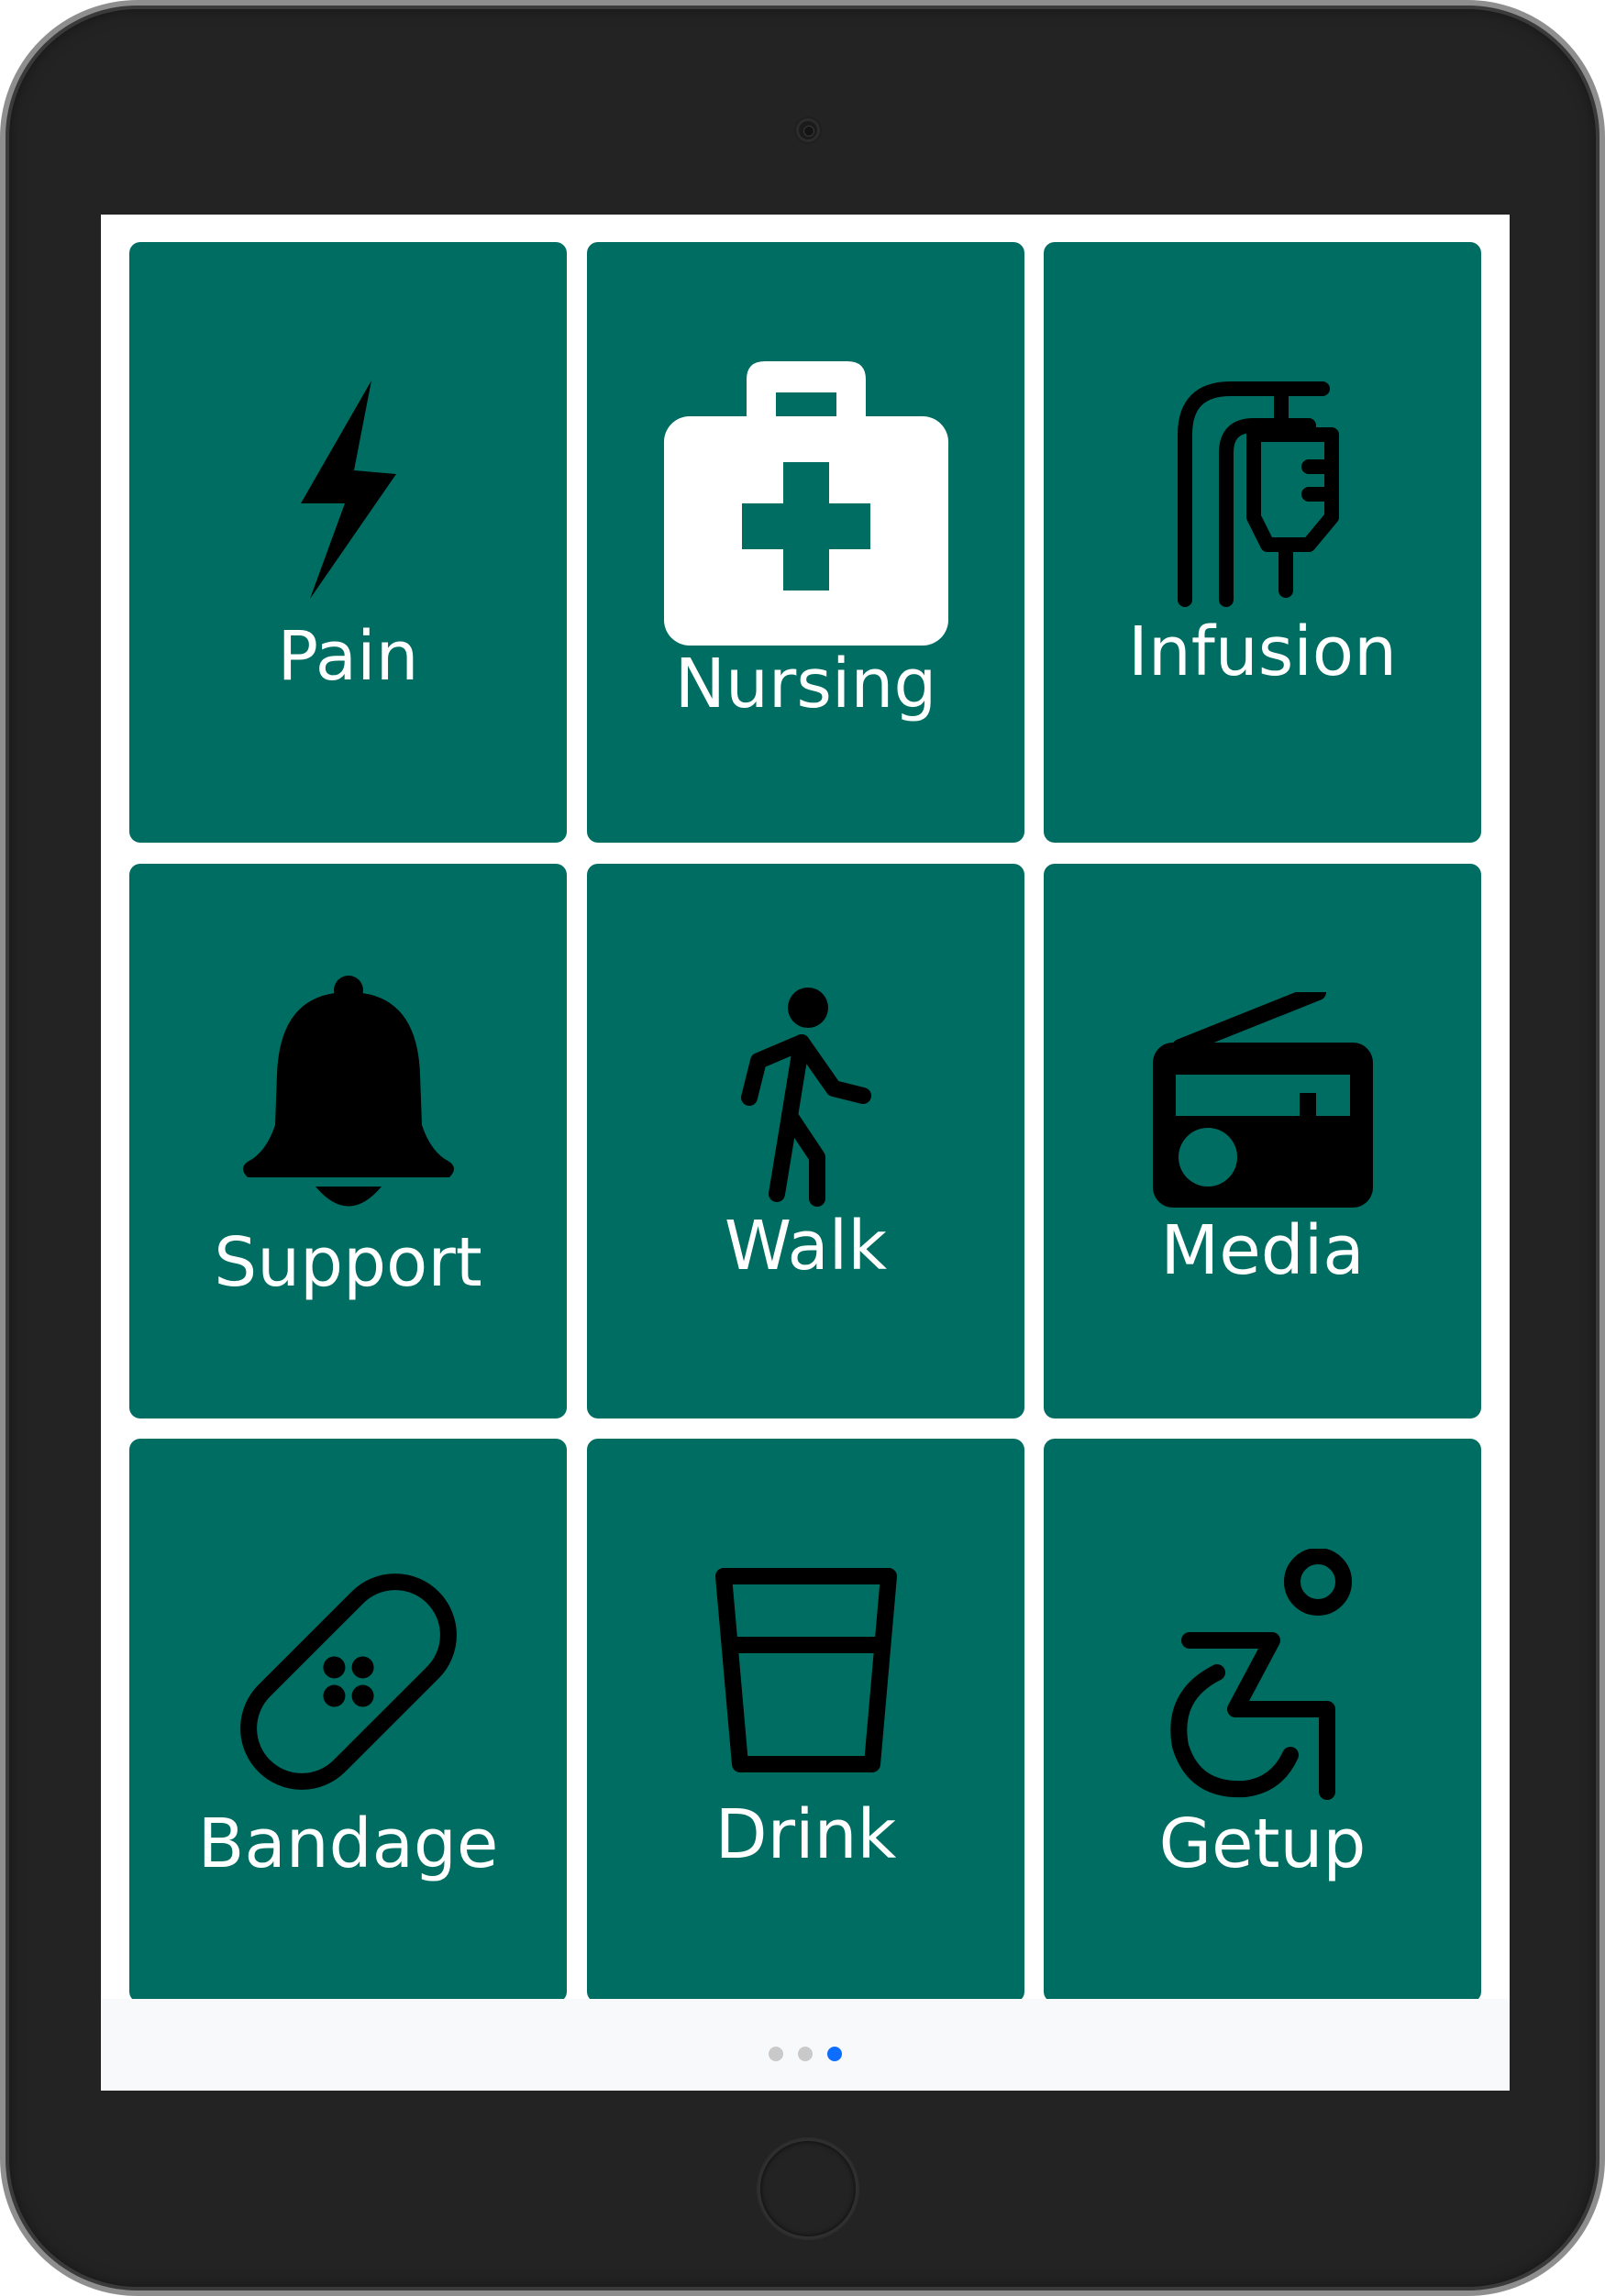 This screenshot has width=1605, height=2296. I want to click on drink-button: Drink, so click(805, 1721).